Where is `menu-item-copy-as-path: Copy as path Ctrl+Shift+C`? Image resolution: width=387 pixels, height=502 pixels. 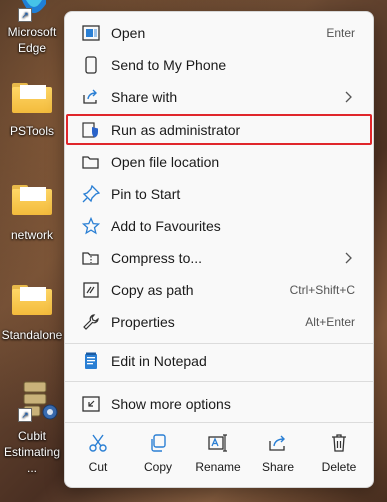 menu-item-copy-as-path: Copy as path Ctrl+Shift+C is located at coordinates (219, 290).